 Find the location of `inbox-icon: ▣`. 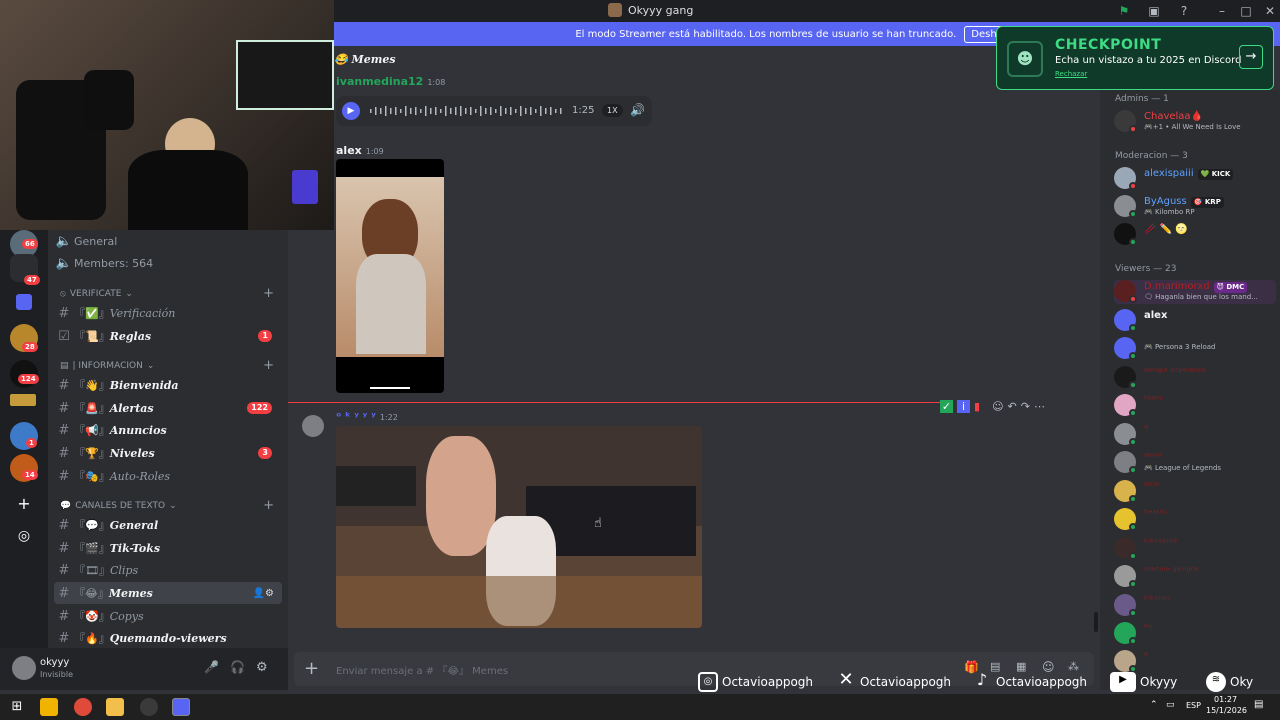

inbox-icon: ▣ is located at coordinates (1154, 11).